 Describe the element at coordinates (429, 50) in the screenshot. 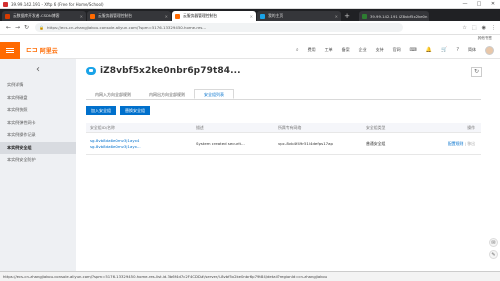

I see `bell-icon: 🔔` at that location.